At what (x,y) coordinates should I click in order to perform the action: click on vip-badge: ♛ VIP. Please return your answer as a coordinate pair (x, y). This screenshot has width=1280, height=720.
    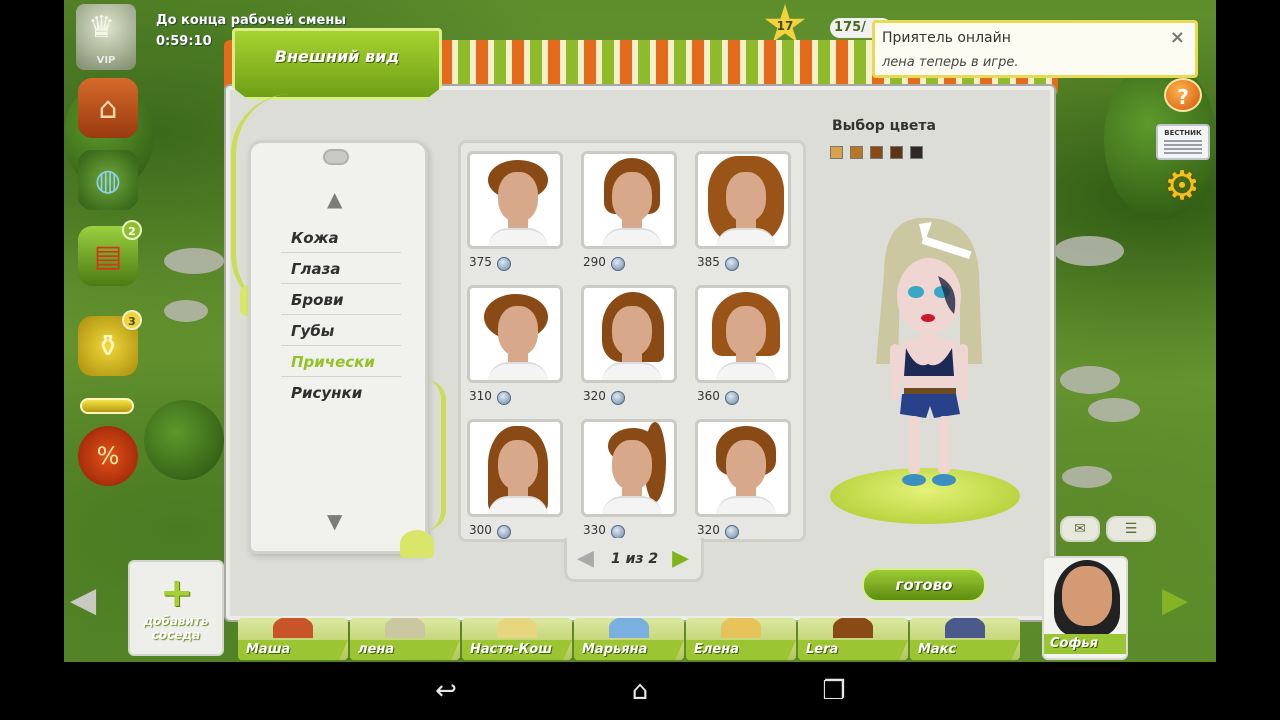
    Looking at the image, I should click on (106, 37).